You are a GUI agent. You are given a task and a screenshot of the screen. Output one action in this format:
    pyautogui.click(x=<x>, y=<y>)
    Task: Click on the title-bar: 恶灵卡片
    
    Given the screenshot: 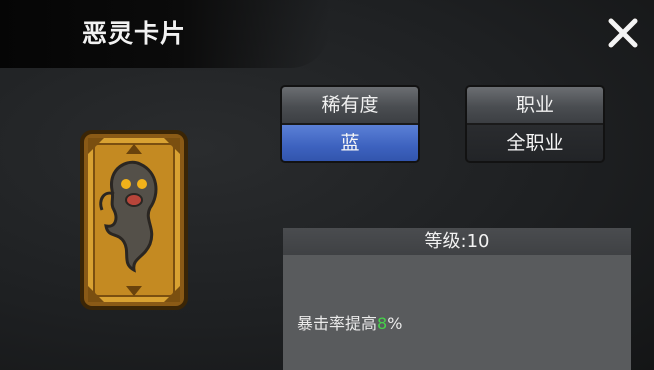 What is the action you would take?
    pyautogui.click(x=165, y=34)
    